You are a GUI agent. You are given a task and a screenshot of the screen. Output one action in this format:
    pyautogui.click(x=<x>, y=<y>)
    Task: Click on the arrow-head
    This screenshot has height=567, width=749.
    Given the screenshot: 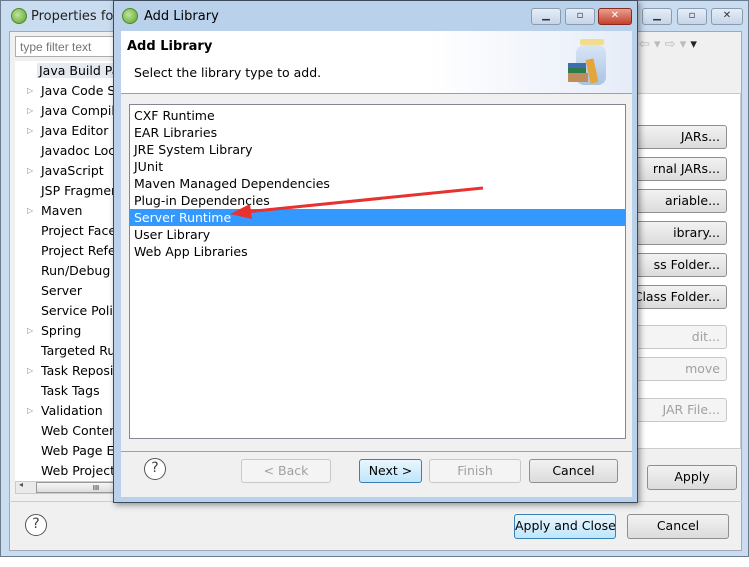 What is the action you would take?
    pyautogui.click(x=241, y=211)
    